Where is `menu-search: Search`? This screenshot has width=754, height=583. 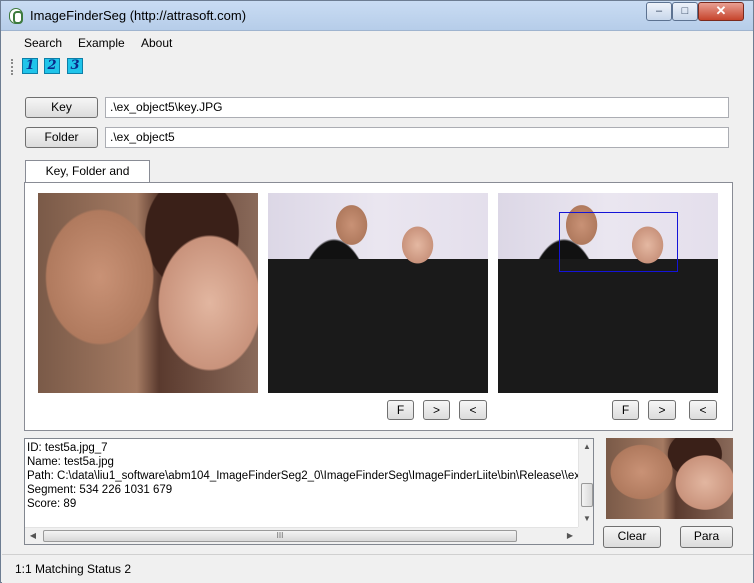
menu-search: Search is located at coordinates (43, 43).